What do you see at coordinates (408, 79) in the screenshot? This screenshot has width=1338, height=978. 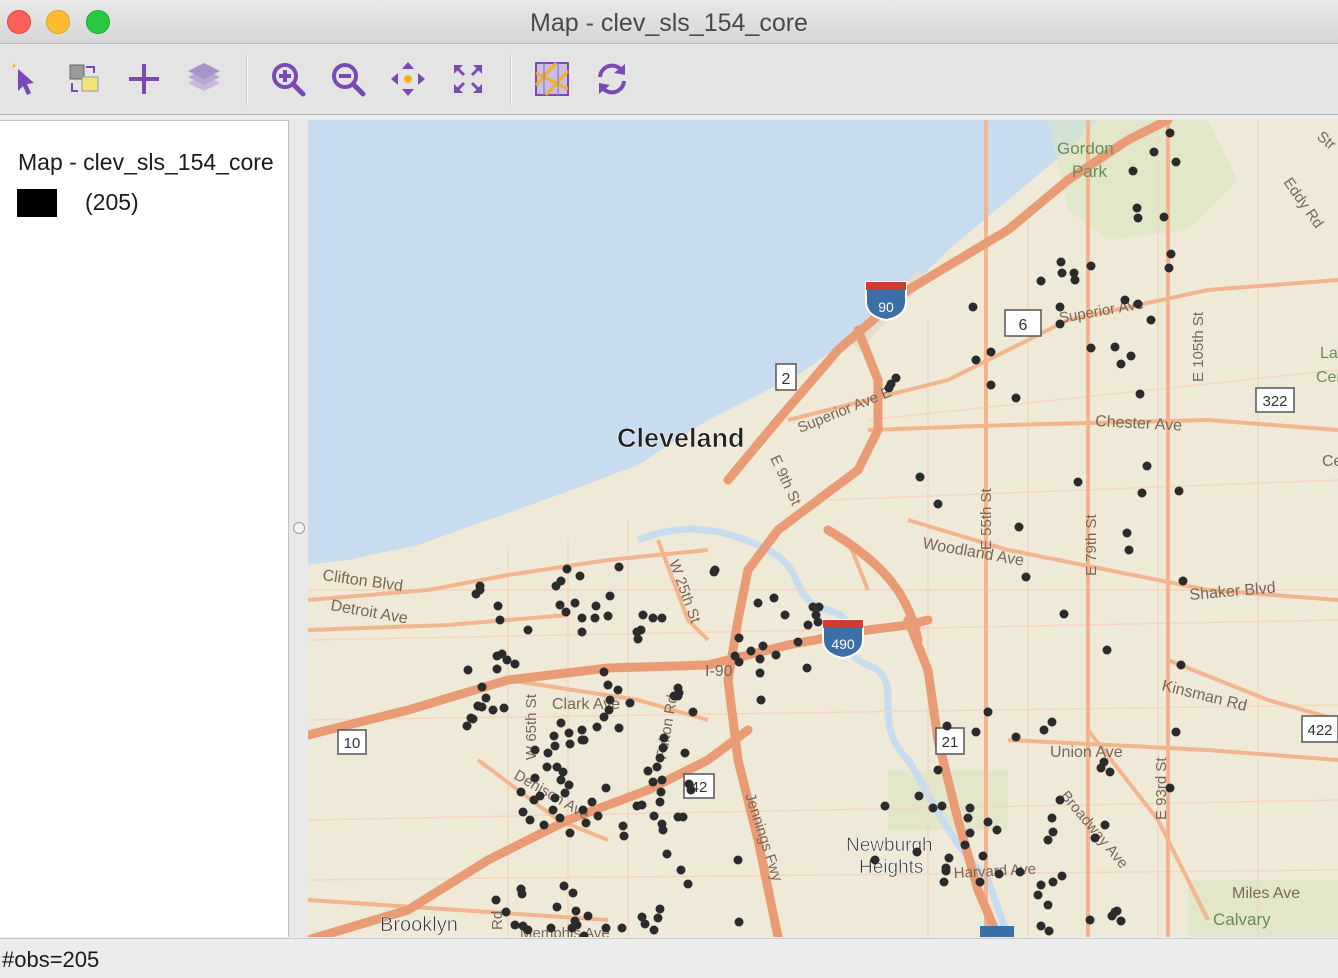 I see `pan-button` at bounding box center [408, 79].